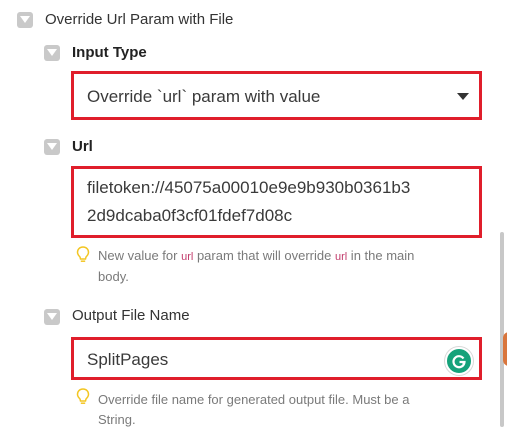 The width and height of the screenshot is (507, 427). I want to click on caret-down-icon, so click(463, 96).